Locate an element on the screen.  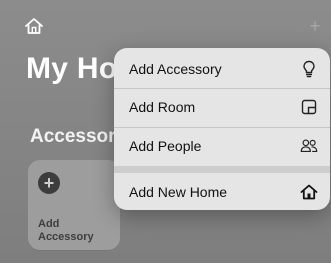
section-title-accessories: Accessor is located at coordinates (73, 136).